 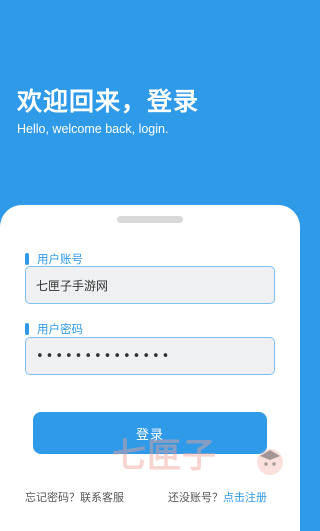 What do you see at coordinates (74, 497) in the screenshot?
I see `forgot-password-link: 忘记密码？联系客服` at bounding box center [74, 497].